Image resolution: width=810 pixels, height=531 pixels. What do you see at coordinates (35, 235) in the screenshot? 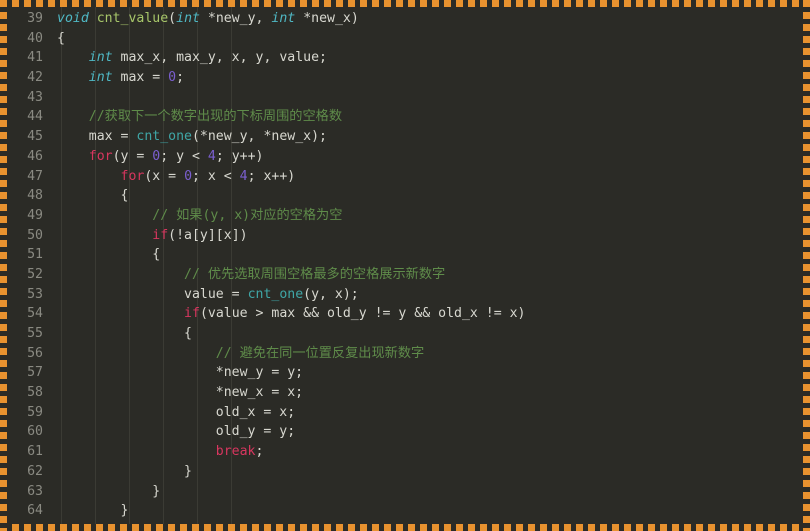
I see `line-number: 50` at bounding box center [35, 235].